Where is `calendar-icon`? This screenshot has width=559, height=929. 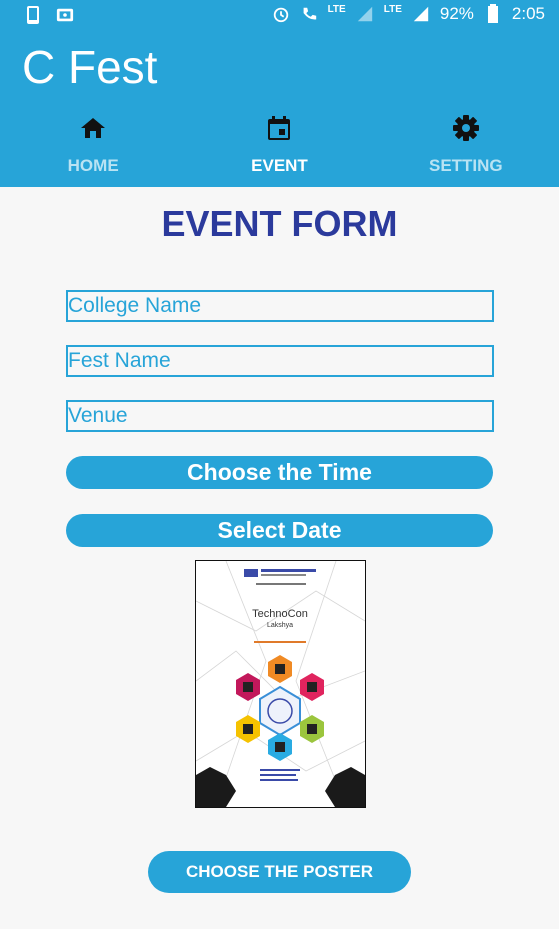
calendar-icon is located at coordinates (279, 128).